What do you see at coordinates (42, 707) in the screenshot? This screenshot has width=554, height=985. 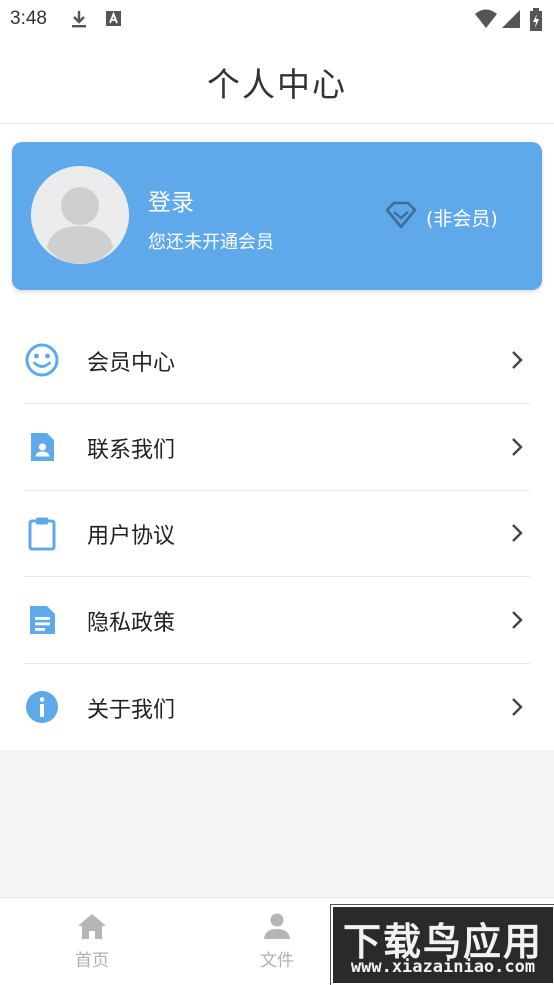 I see `info-icon` at bounding box center [42, 707].